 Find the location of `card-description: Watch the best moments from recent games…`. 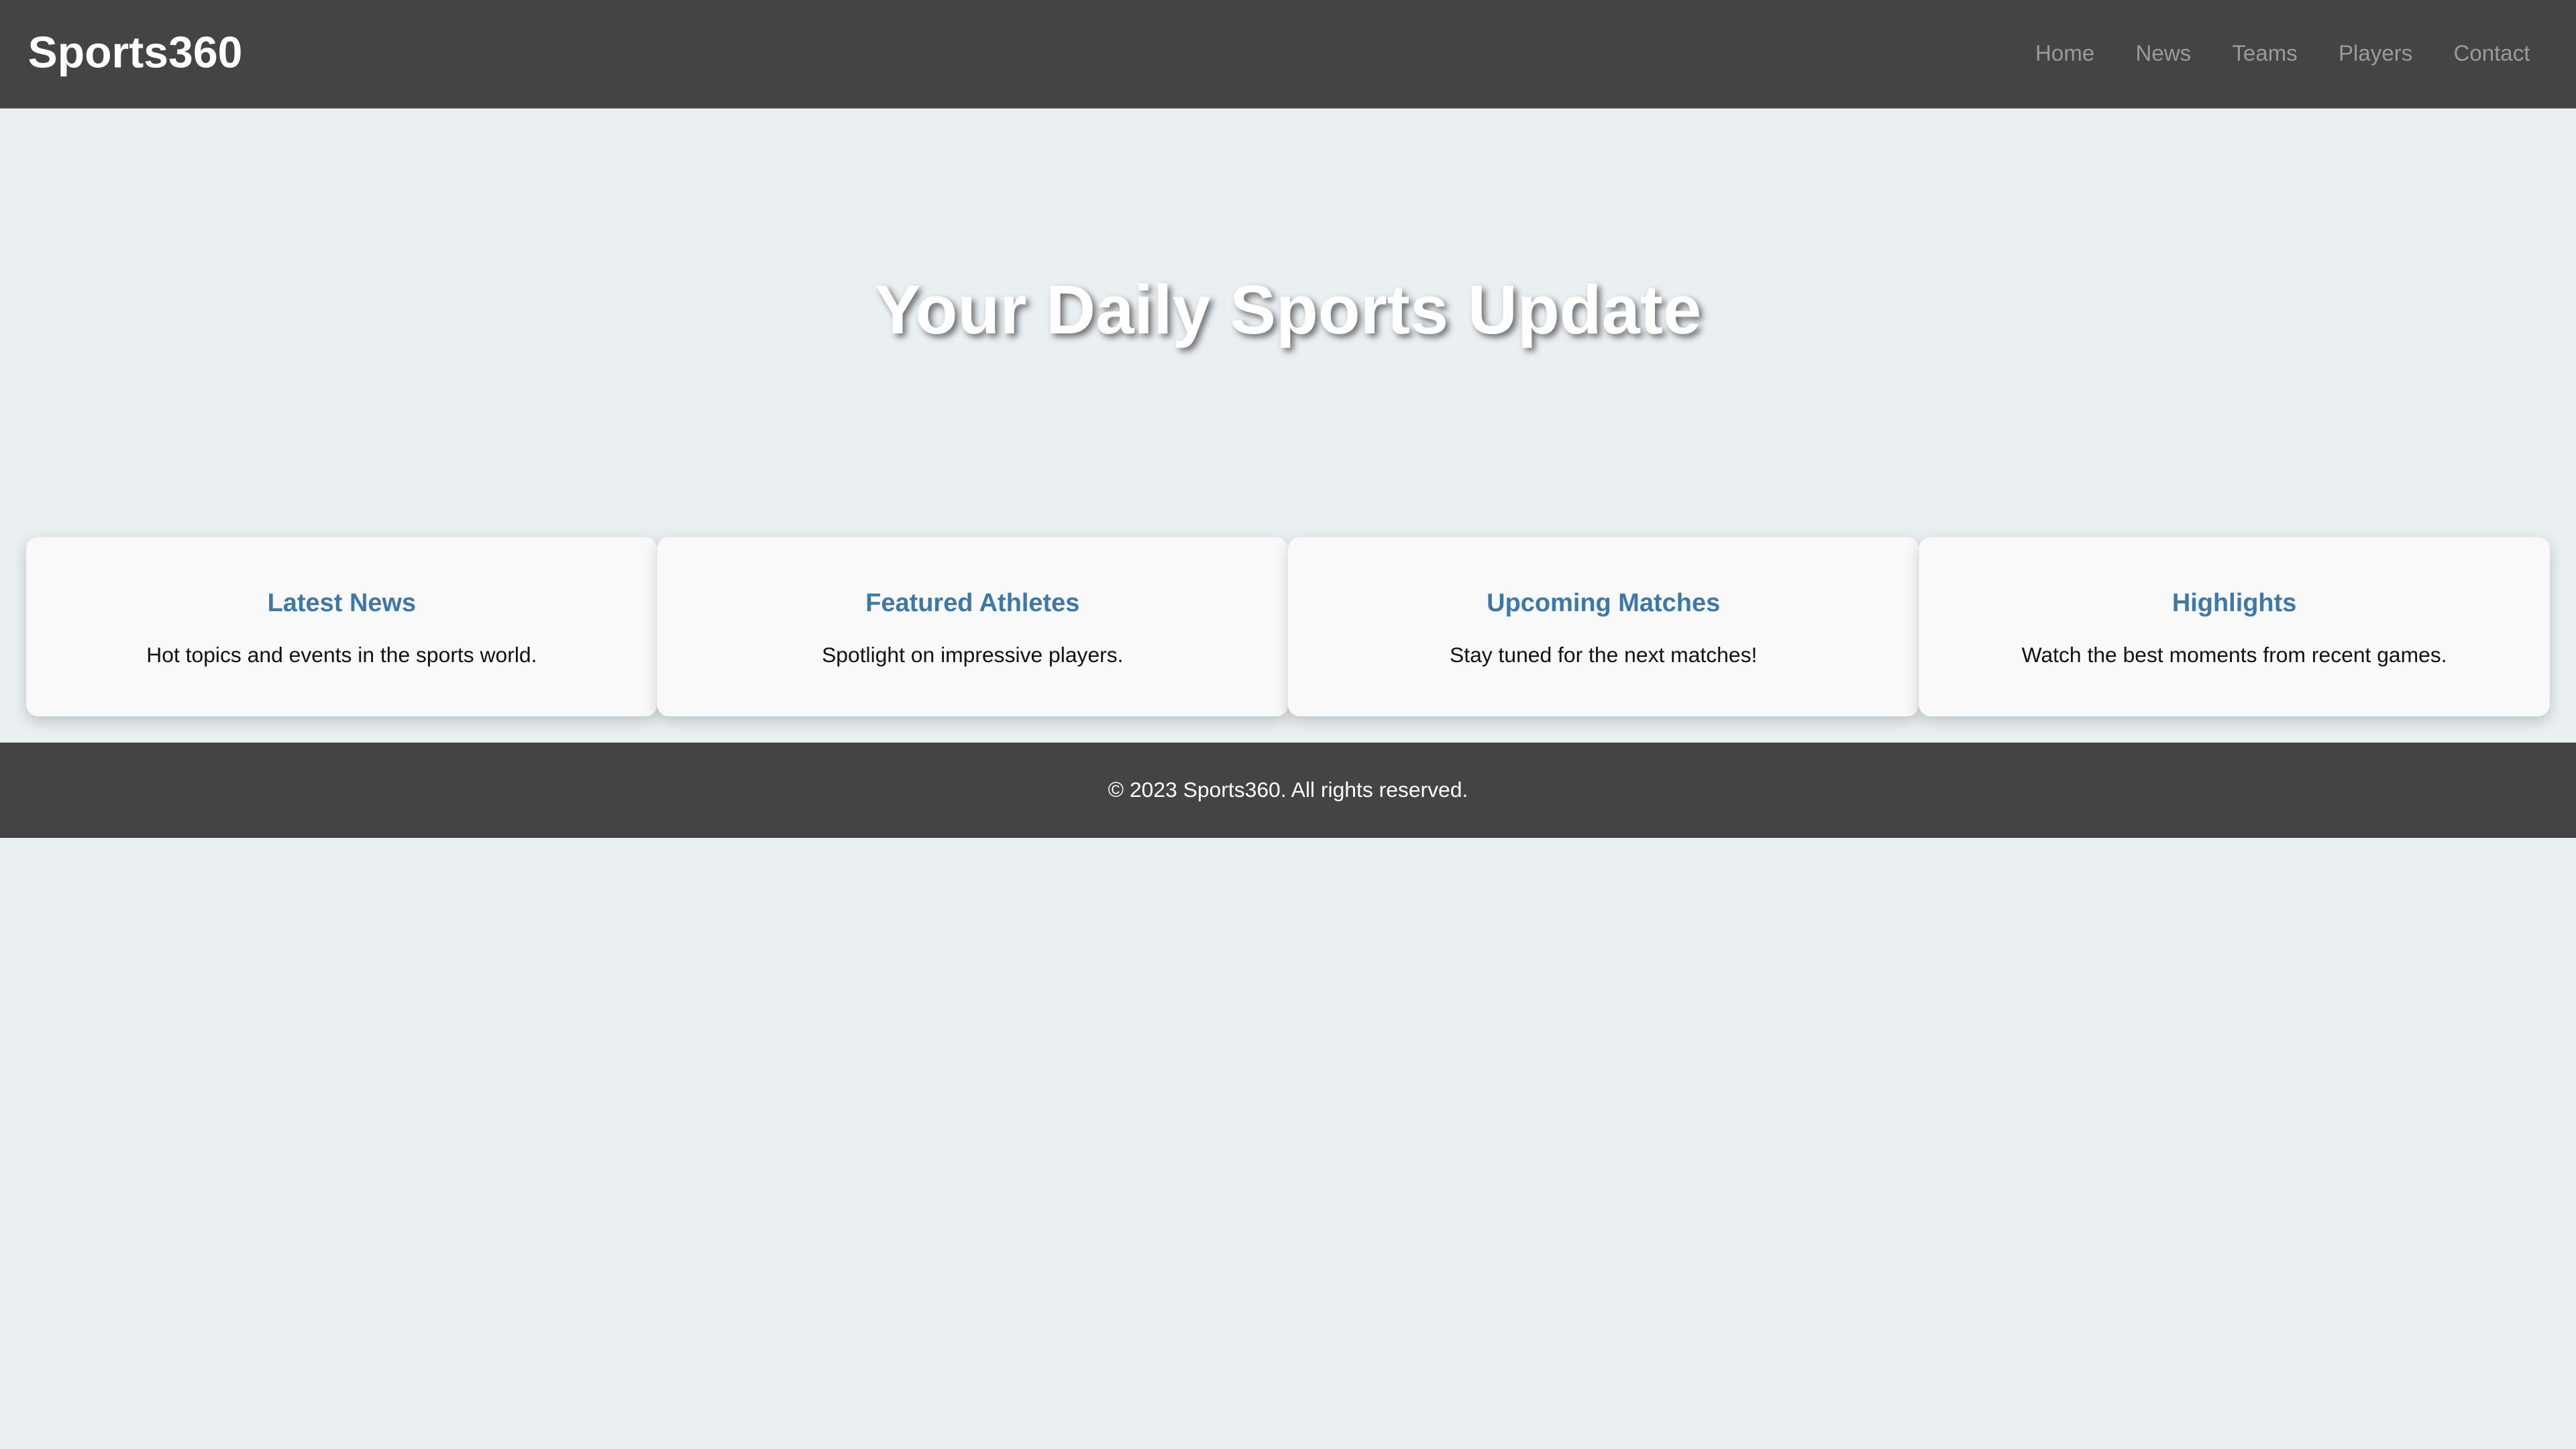

card-description: Watch the best moments from recent games… is located at coordinates (2234, 654).